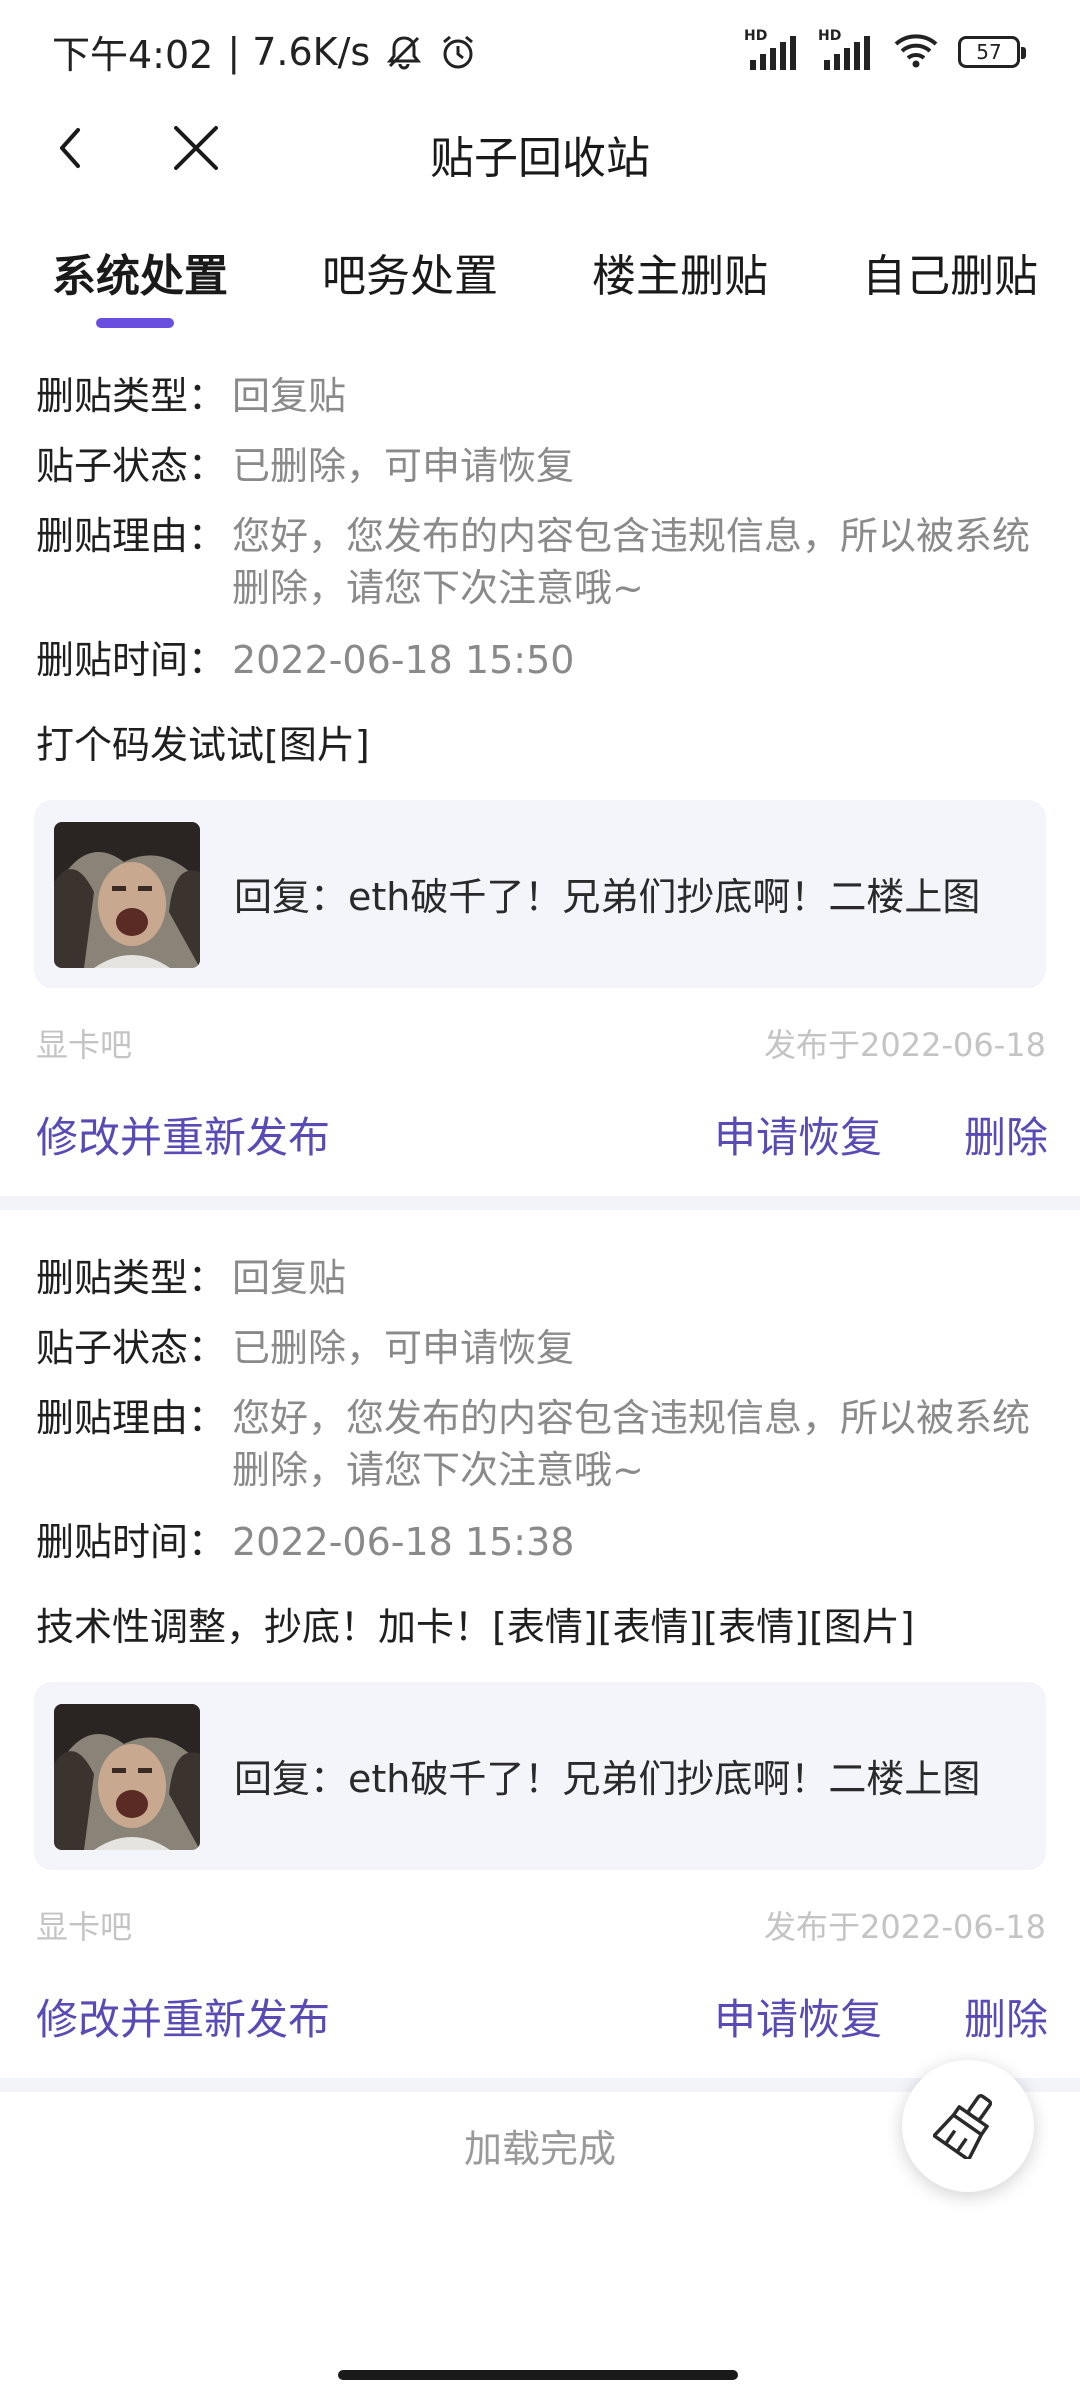  I want to click on delete-time-value: 2022-06-18 15:50, so click(403, 660).